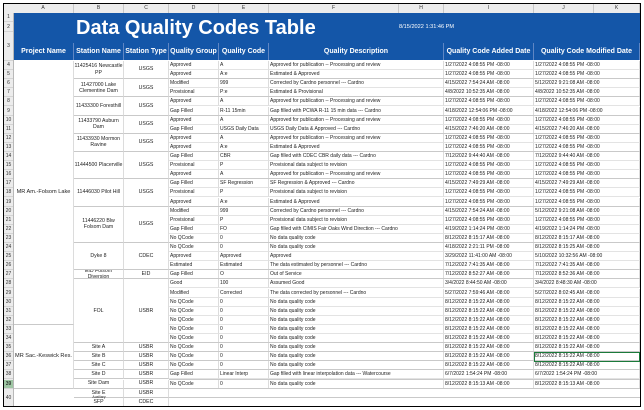  I want to click on column-letter-i: I, so click(489, 8).